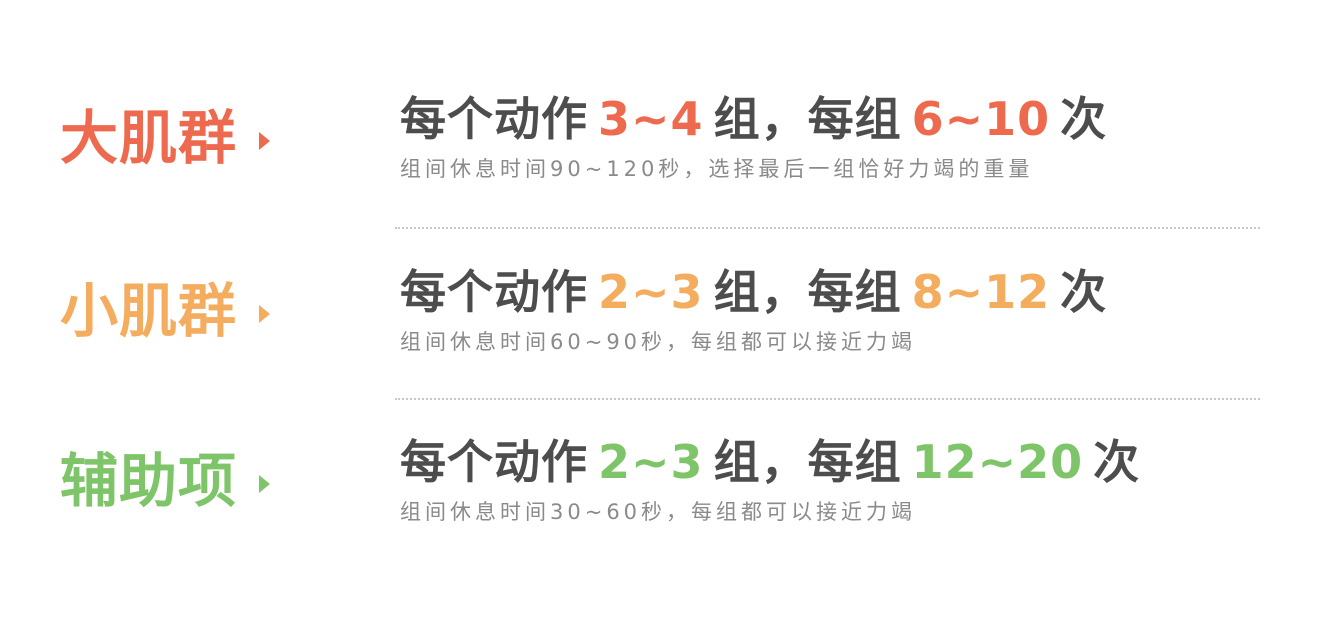 The height and width of the screenshot is (636, 1341). Describe the element at coordinates (149, 481) in the screenshot. I see `category-label: 辅助项` at that location.